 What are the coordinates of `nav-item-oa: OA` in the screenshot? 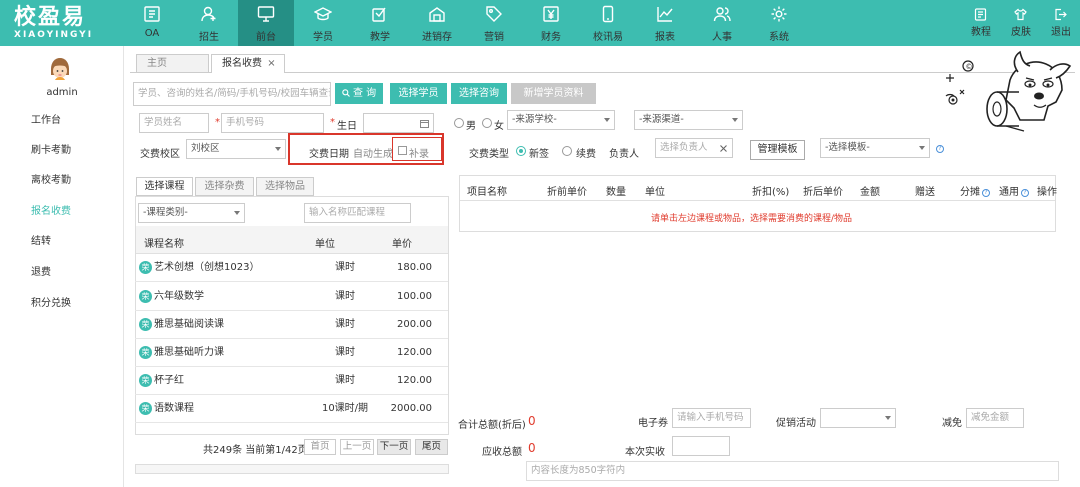 It's located at (152, 23).